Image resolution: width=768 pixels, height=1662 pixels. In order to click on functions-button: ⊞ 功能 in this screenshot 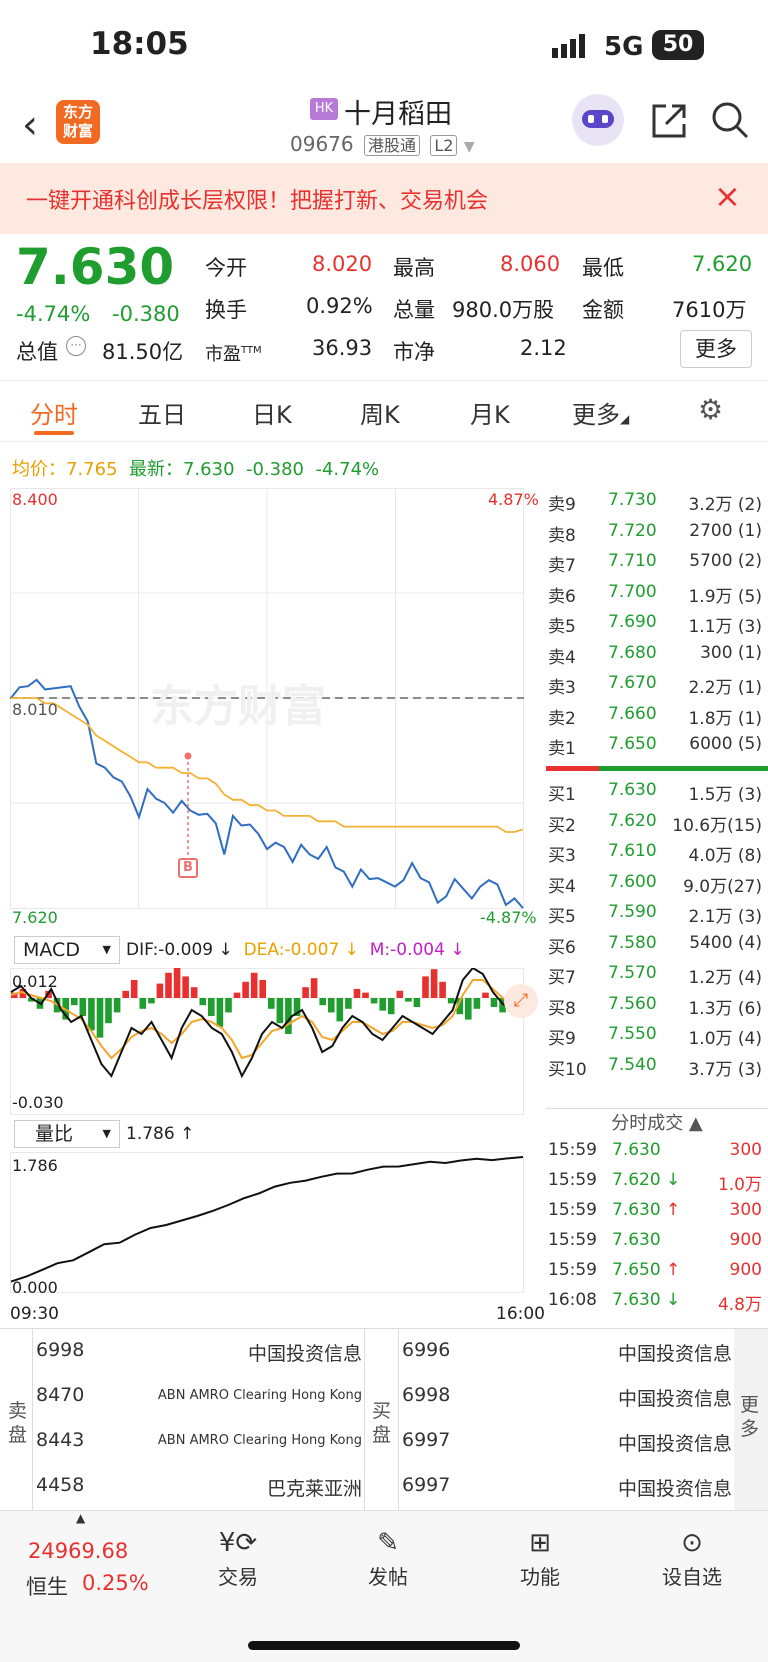, I will do `click(540, 1557)`.